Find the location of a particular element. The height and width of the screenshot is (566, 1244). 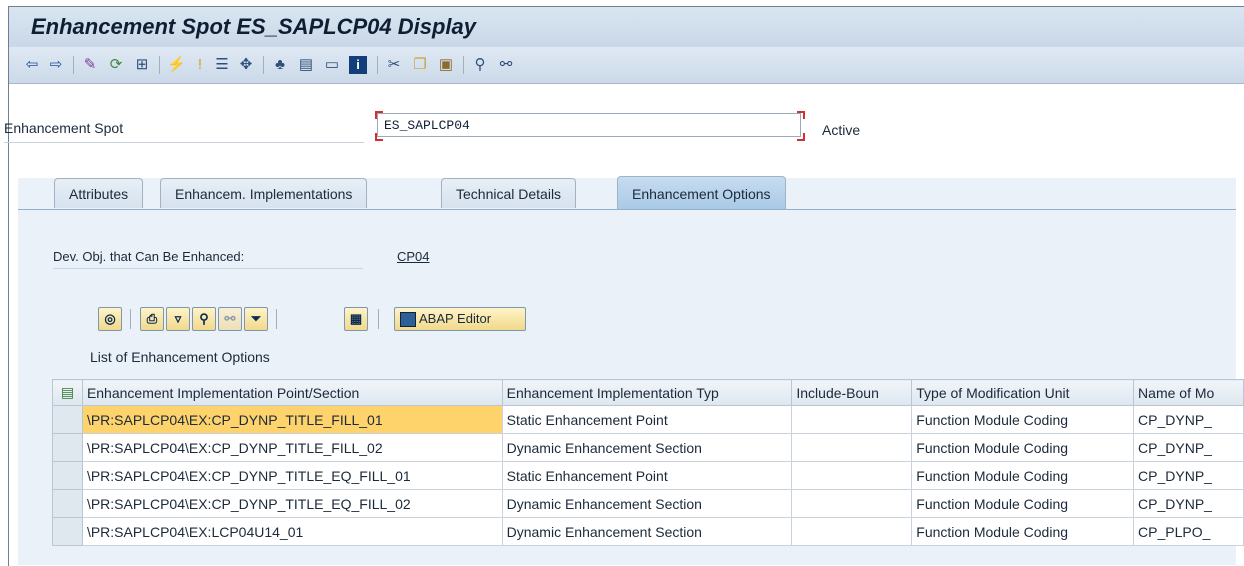

info-icon: i is located at coordinates (358, 65).